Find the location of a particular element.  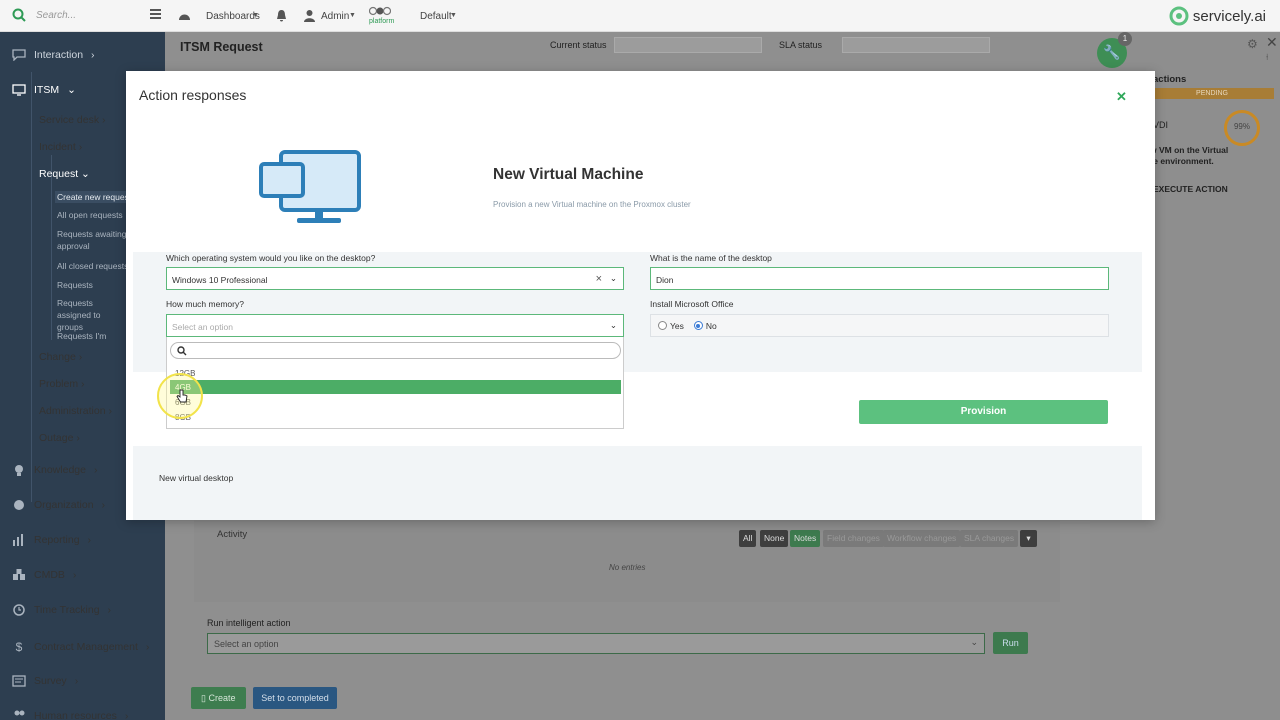

office-no-radio: No is located at coordinates (705, 325).